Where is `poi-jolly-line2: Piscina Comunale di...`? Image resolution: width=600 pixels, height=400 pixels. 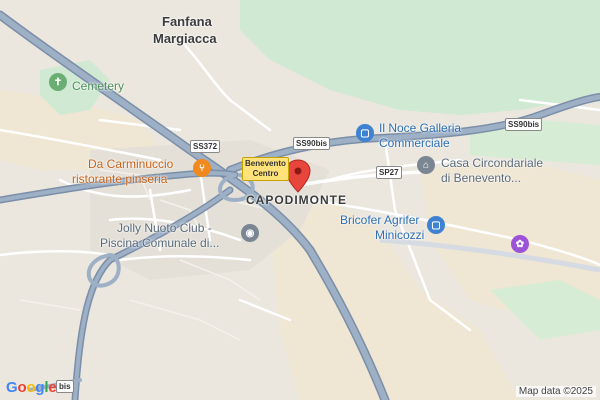
poi-jolly-line2: Piscina Comunale di... is located at coordinates (159, 243).